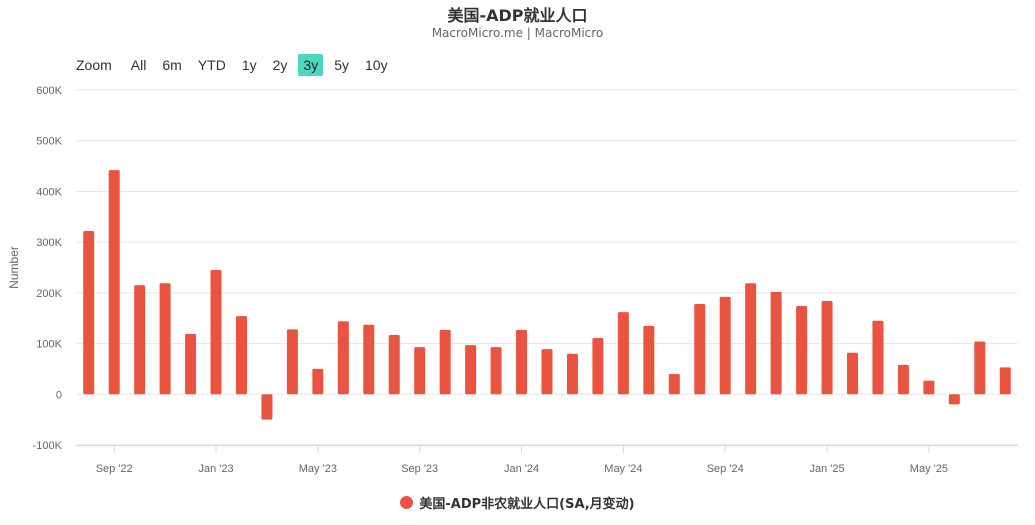 This screenshot has width=1035, height=525. What do you see at coordinates (527, 504) in the screenshot?
I see `legend-label: 美国-ADP非农就业人口(SA,月变动)` at bounding box center [527, 504].